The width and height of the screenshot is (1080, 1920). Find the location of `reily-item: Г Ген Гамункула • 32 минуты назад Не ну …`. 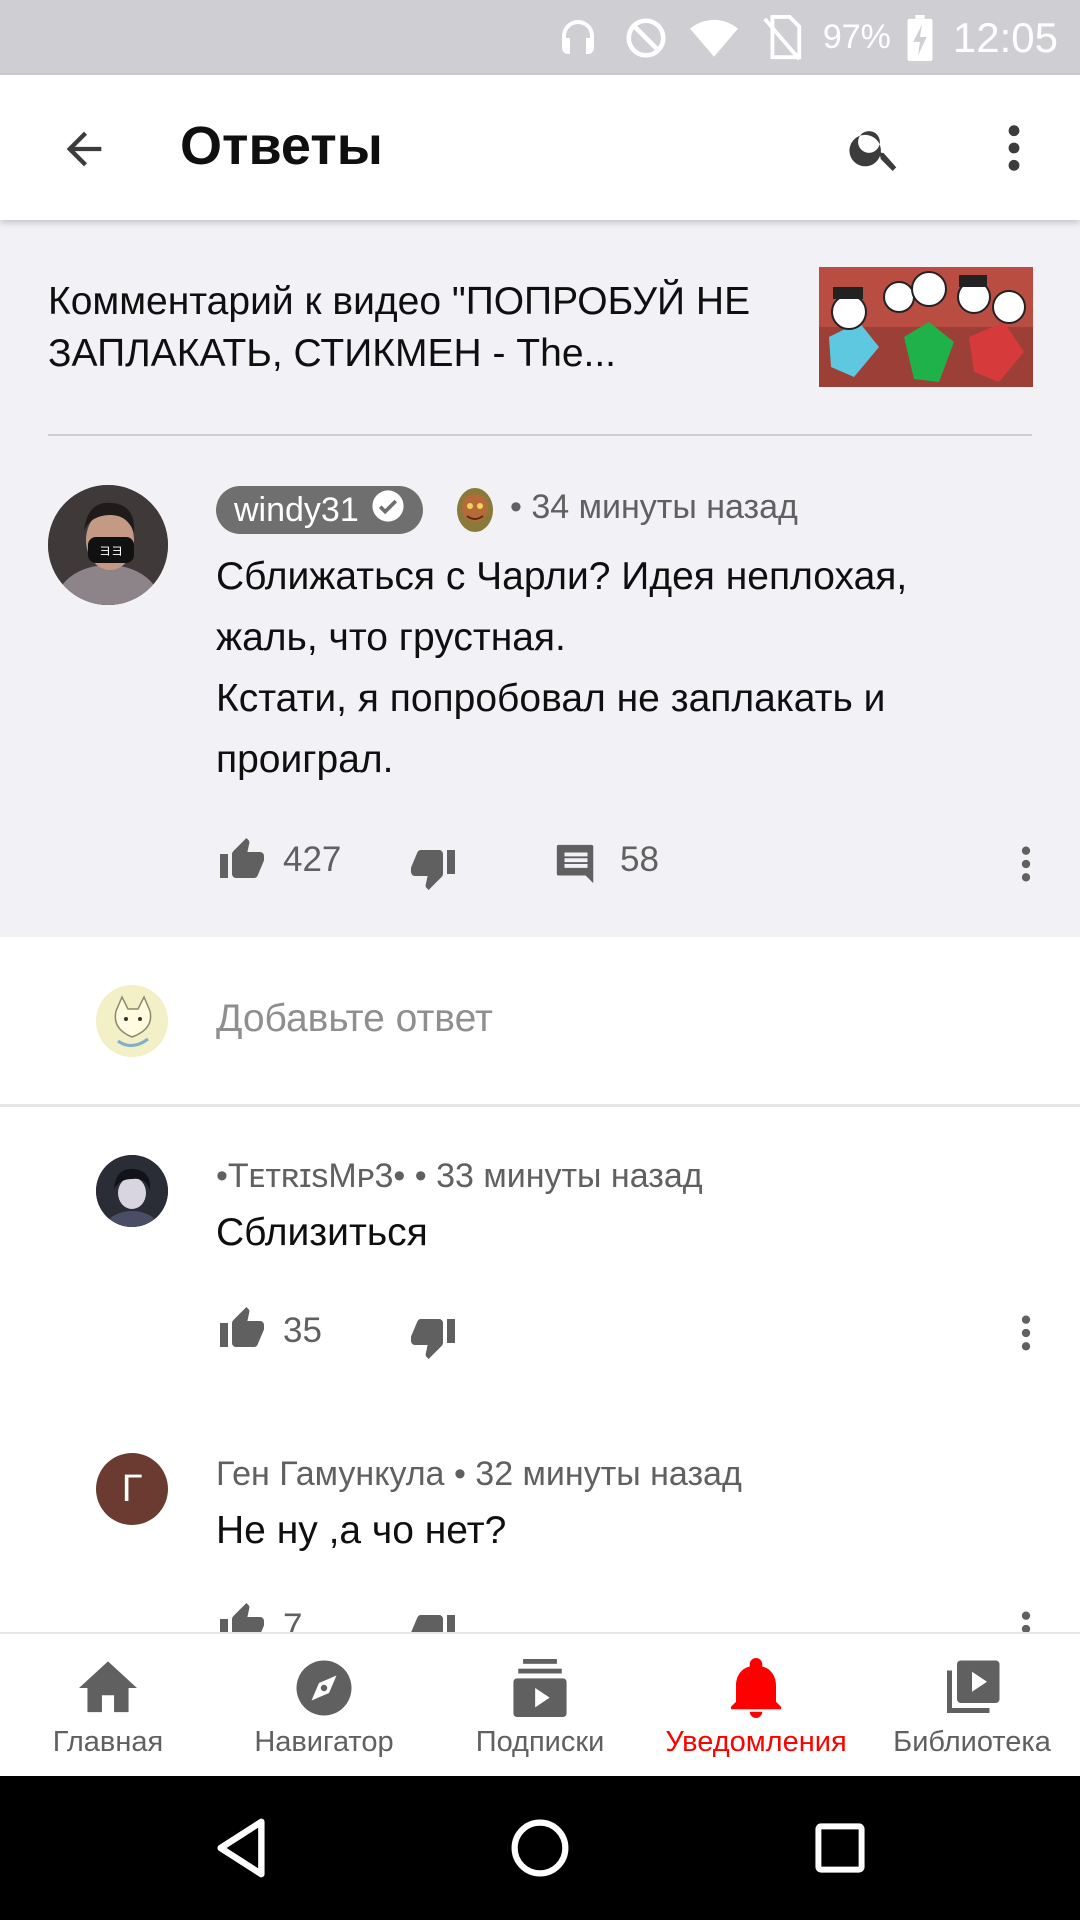

reily-item: Г Ген Гамункула • 32 минуты назад Не ну … is located at coordinates (540, 1519).